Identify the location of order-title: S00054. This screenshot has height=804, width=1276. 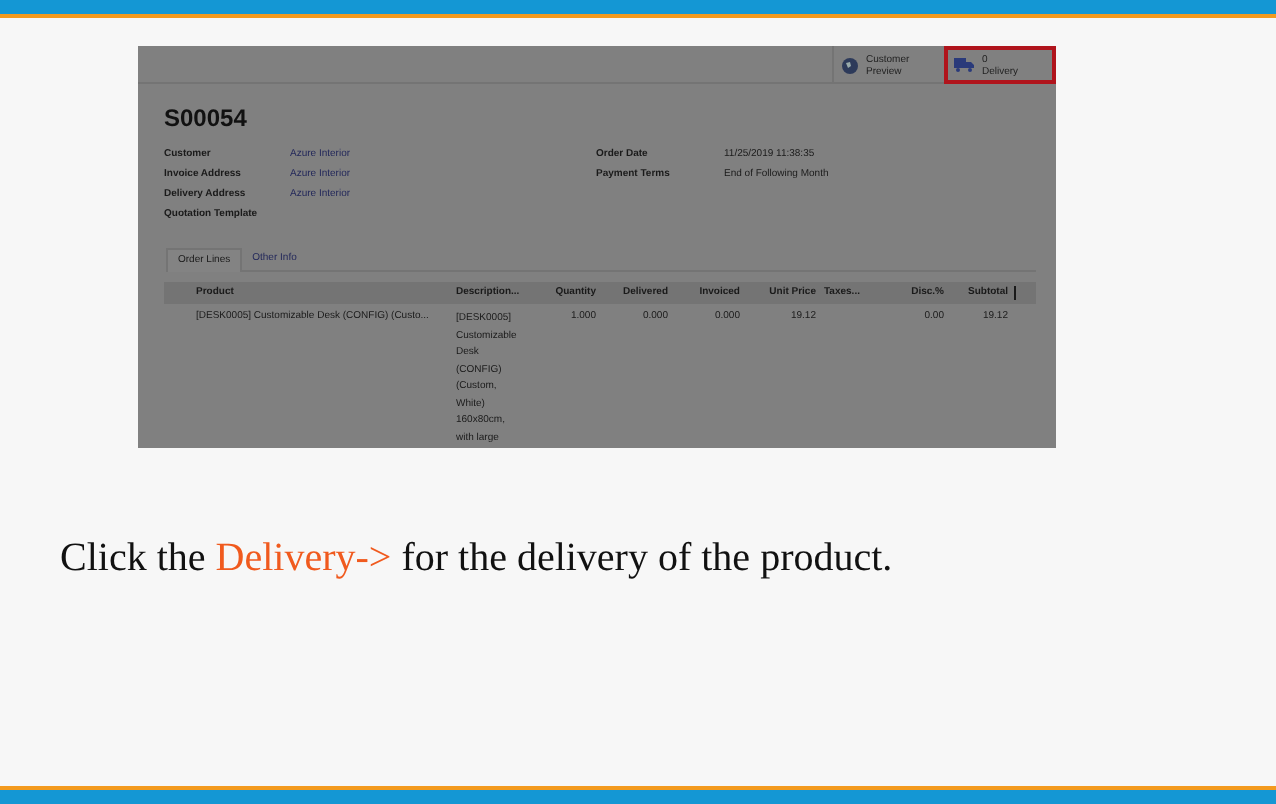
(205, 118).